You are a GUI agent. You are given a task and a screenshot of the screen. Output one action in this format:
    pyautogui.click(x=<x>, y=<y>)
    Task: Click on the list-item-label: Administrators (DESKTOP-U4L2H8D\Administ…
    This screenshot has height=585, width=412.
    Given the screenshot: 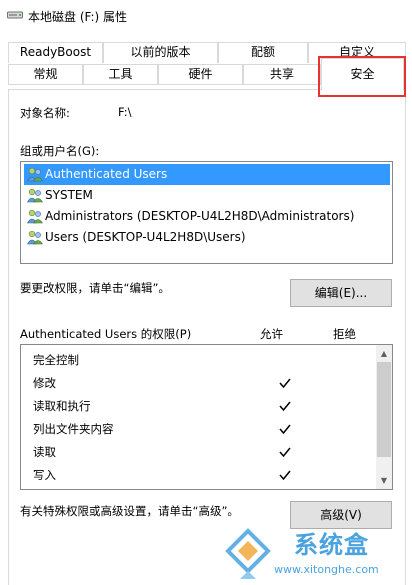 What is the action you would take?
    pyautogui.click(x=200, y=216)
    